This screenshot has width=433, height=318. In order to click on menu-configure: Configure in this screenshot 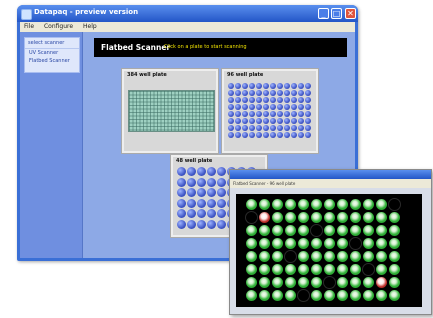, I will do `click(58, 26)`.